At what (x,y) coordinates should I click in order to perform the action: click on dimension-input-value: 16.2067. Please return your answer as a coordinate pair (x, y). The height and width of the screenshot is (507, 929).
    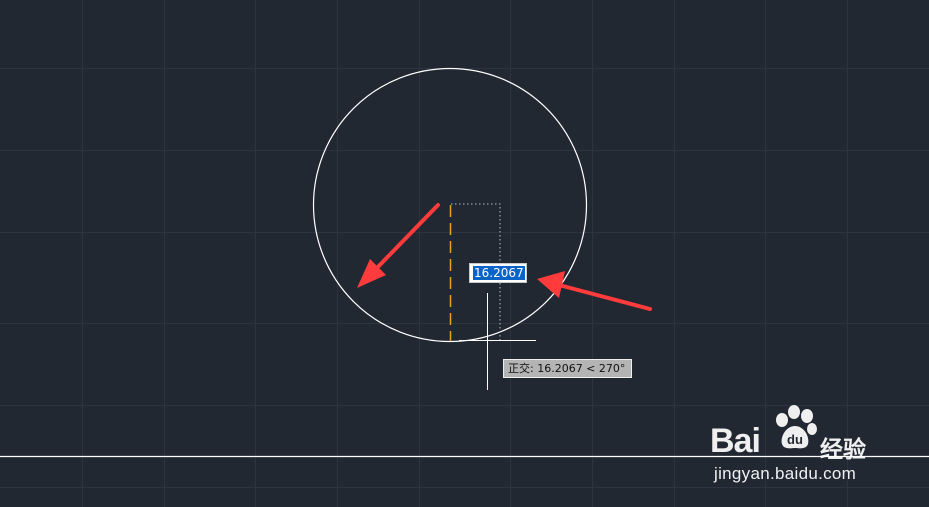
    Looking at the image, I should click on (499, 273).